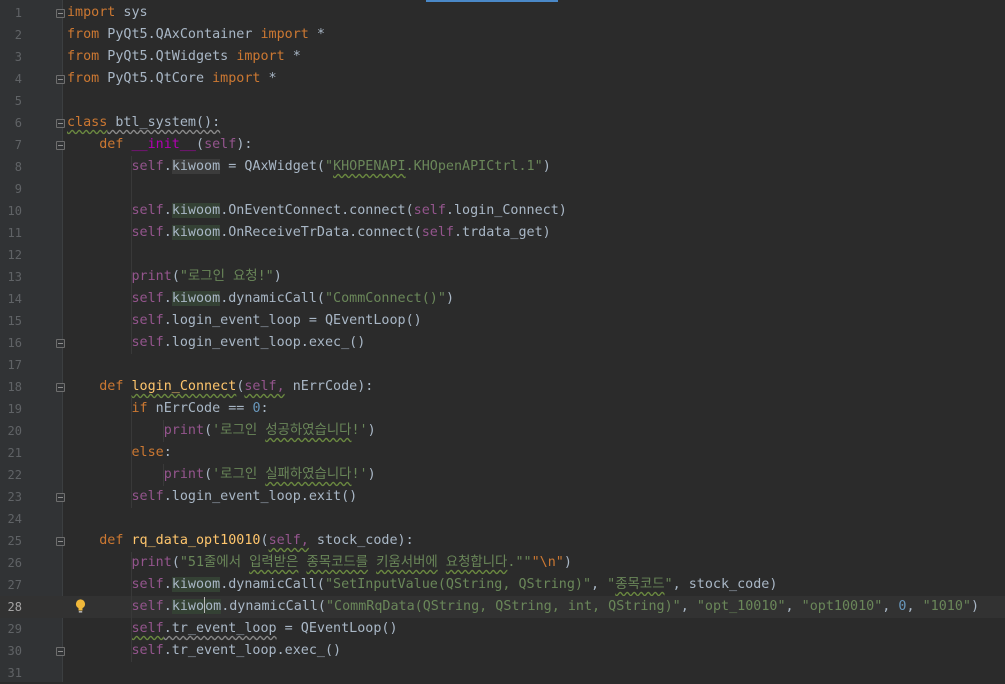 The width and height of the screenshot is (1005, 684). I want to click on code-token: import, so click(260, 56).